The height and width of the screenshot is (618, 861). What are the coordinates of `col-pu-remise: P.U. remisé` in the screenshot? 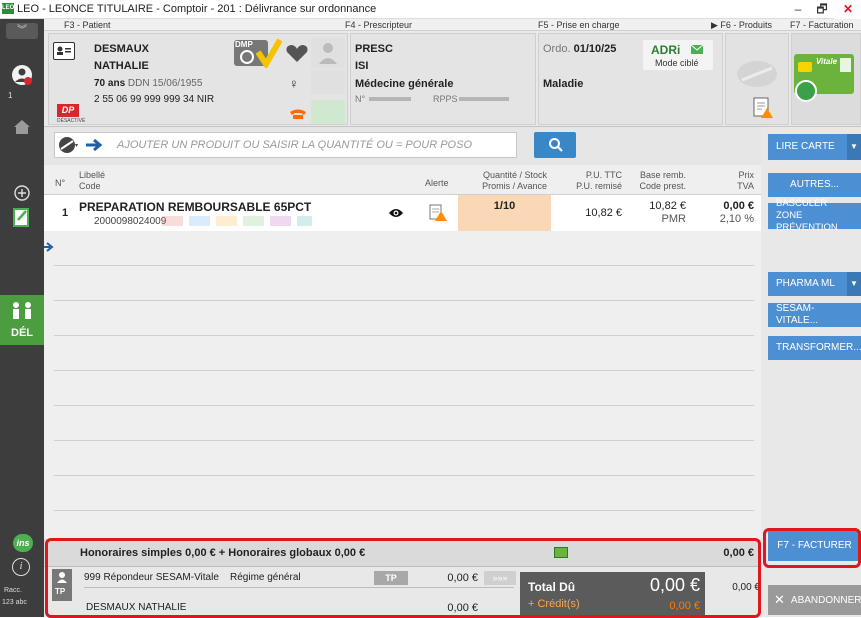 It's located at (588, 186).